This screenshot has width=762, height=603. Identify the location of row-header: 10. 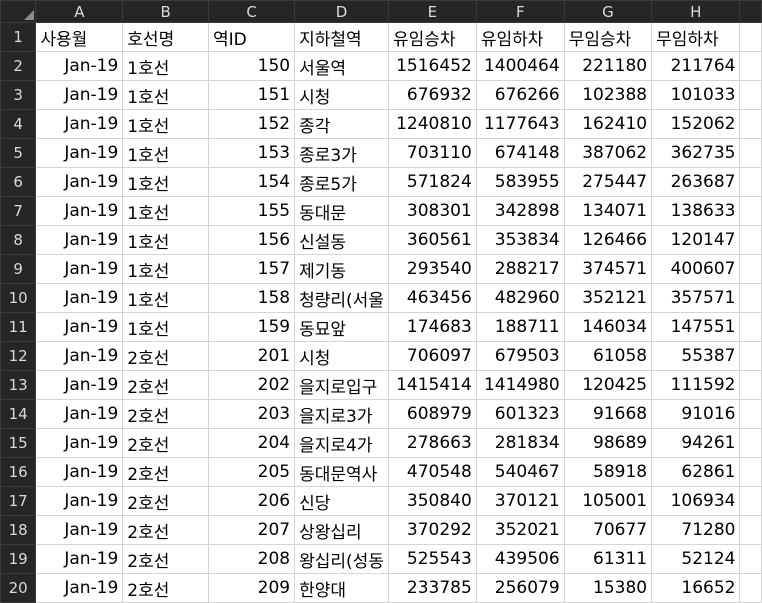
(18, 298).